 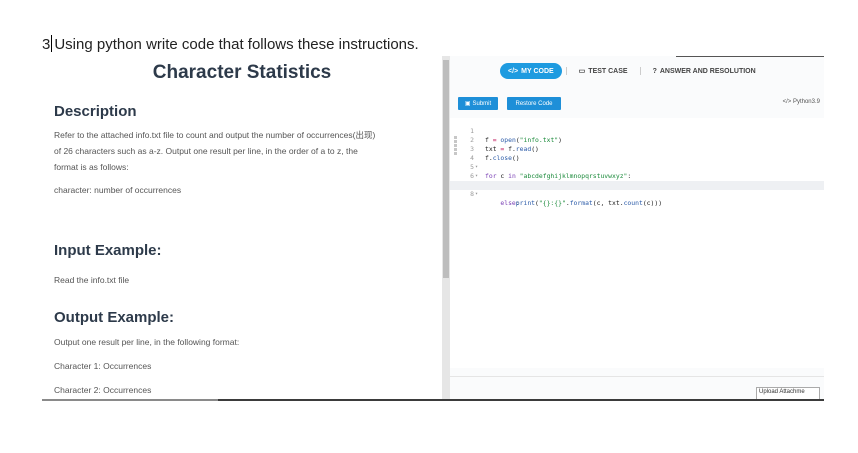 I want to click on language-selector: </> Python3.9, so click(x=801, y=102).